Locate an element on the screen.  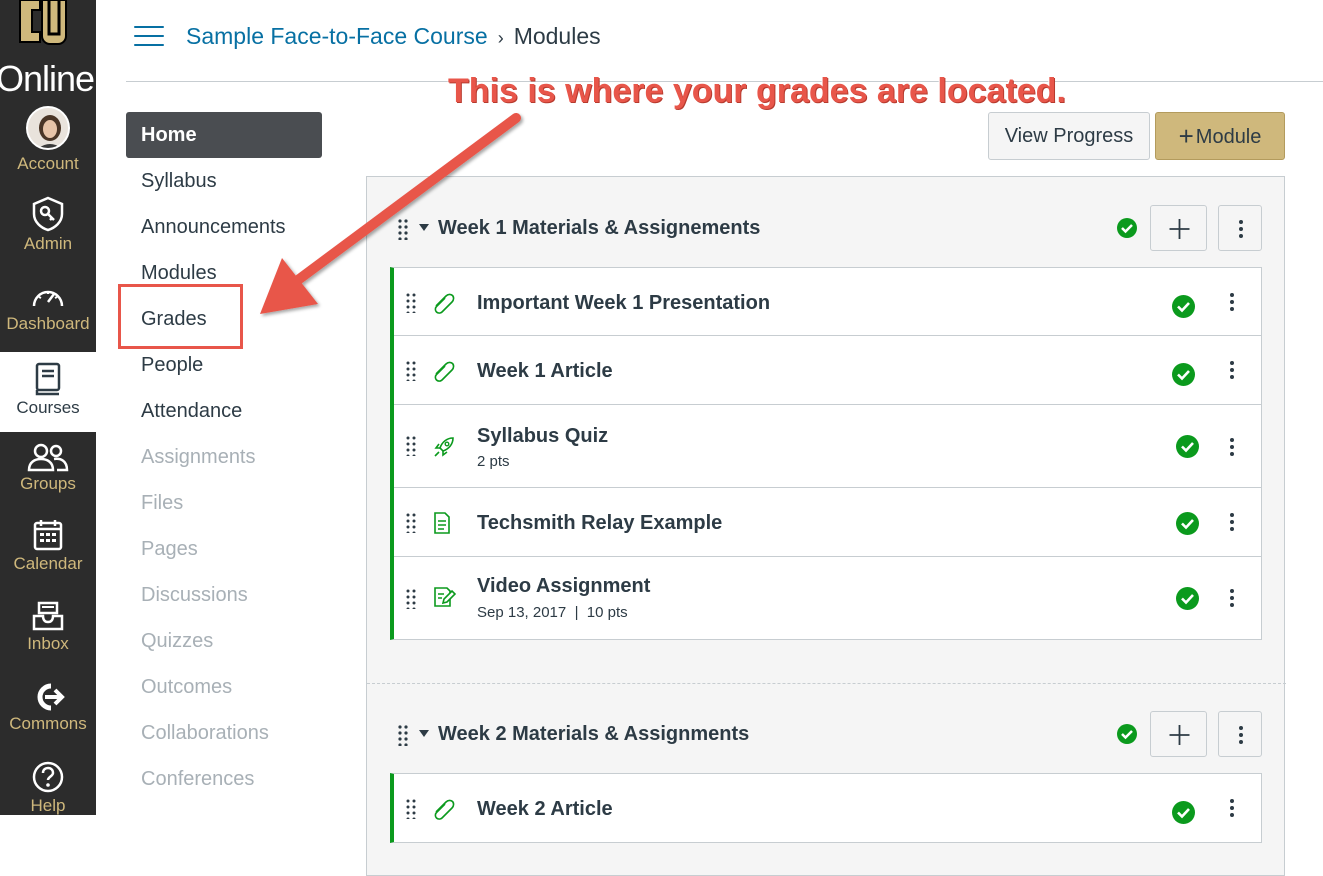
nav-admin: Admin is located at coordinates (48, 225).